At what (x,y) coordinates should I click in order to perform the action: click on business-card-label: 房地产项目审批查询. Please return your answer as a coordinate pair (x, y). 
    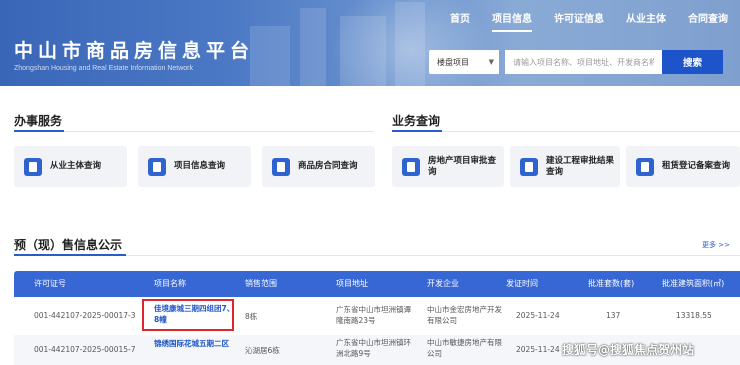
    Looking at the image, I should click on (462, 166).